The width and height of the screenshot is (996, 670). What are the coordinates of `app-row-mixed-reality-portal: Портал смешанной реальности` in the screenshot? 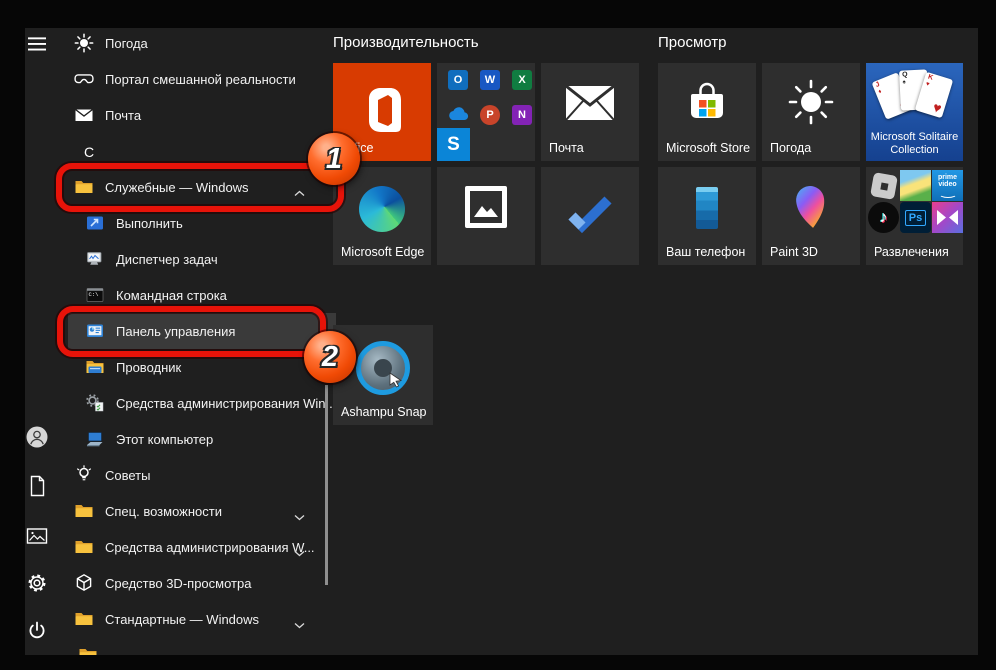 It's located at (202, 79).